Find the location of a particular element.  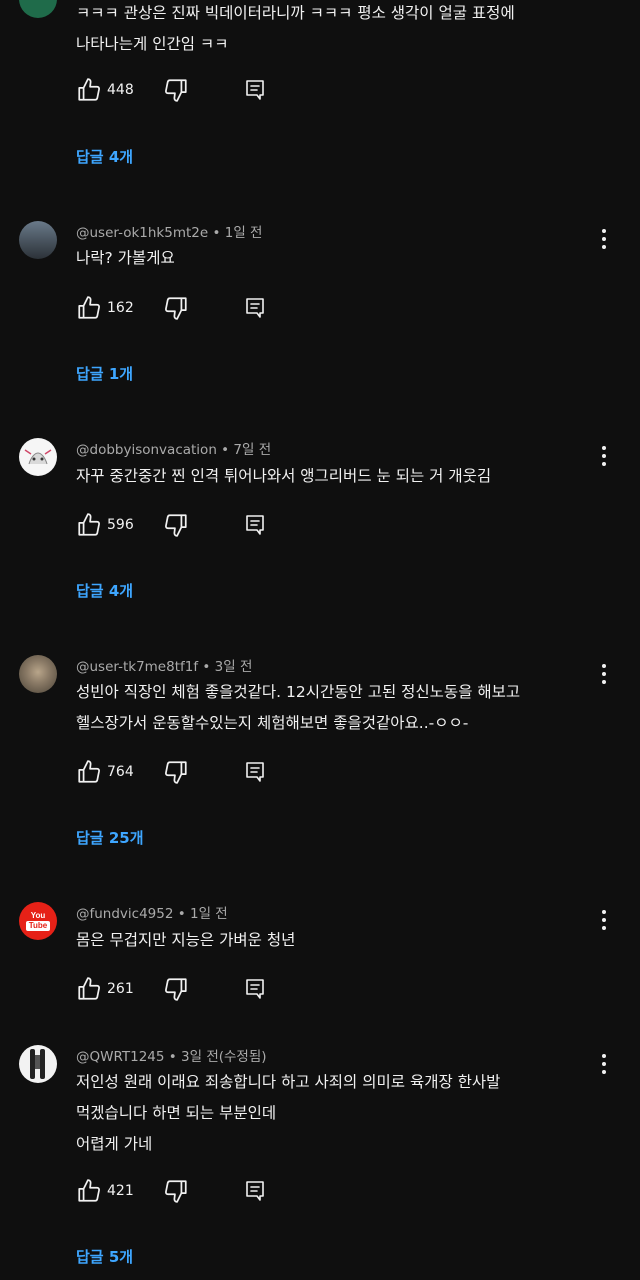

avatar: You Tube is located at coordinates (38, 921).